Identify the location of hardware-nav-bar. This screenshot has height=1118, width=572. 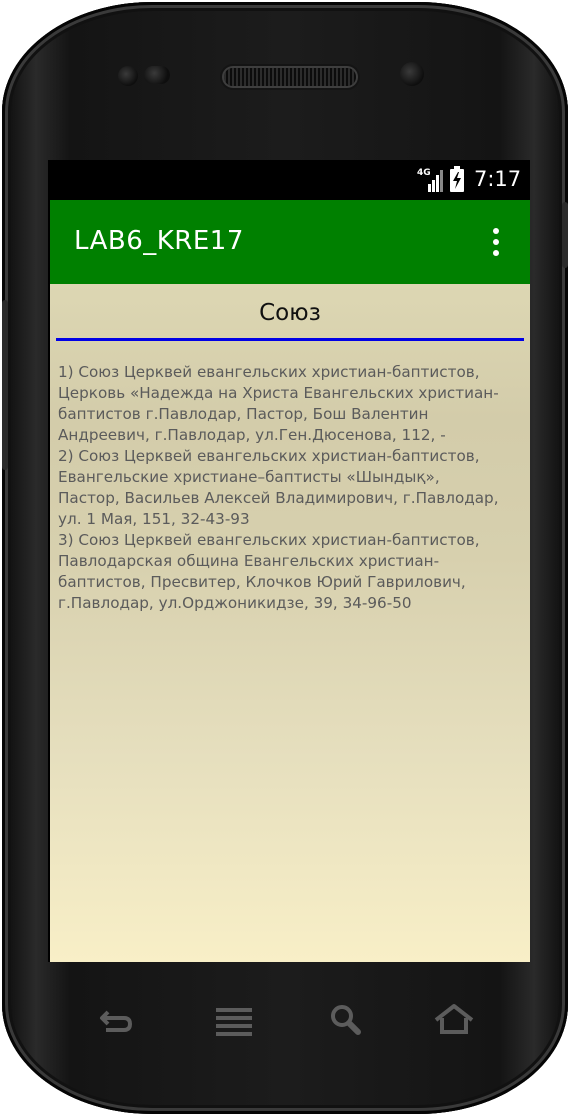
(288, 1022).